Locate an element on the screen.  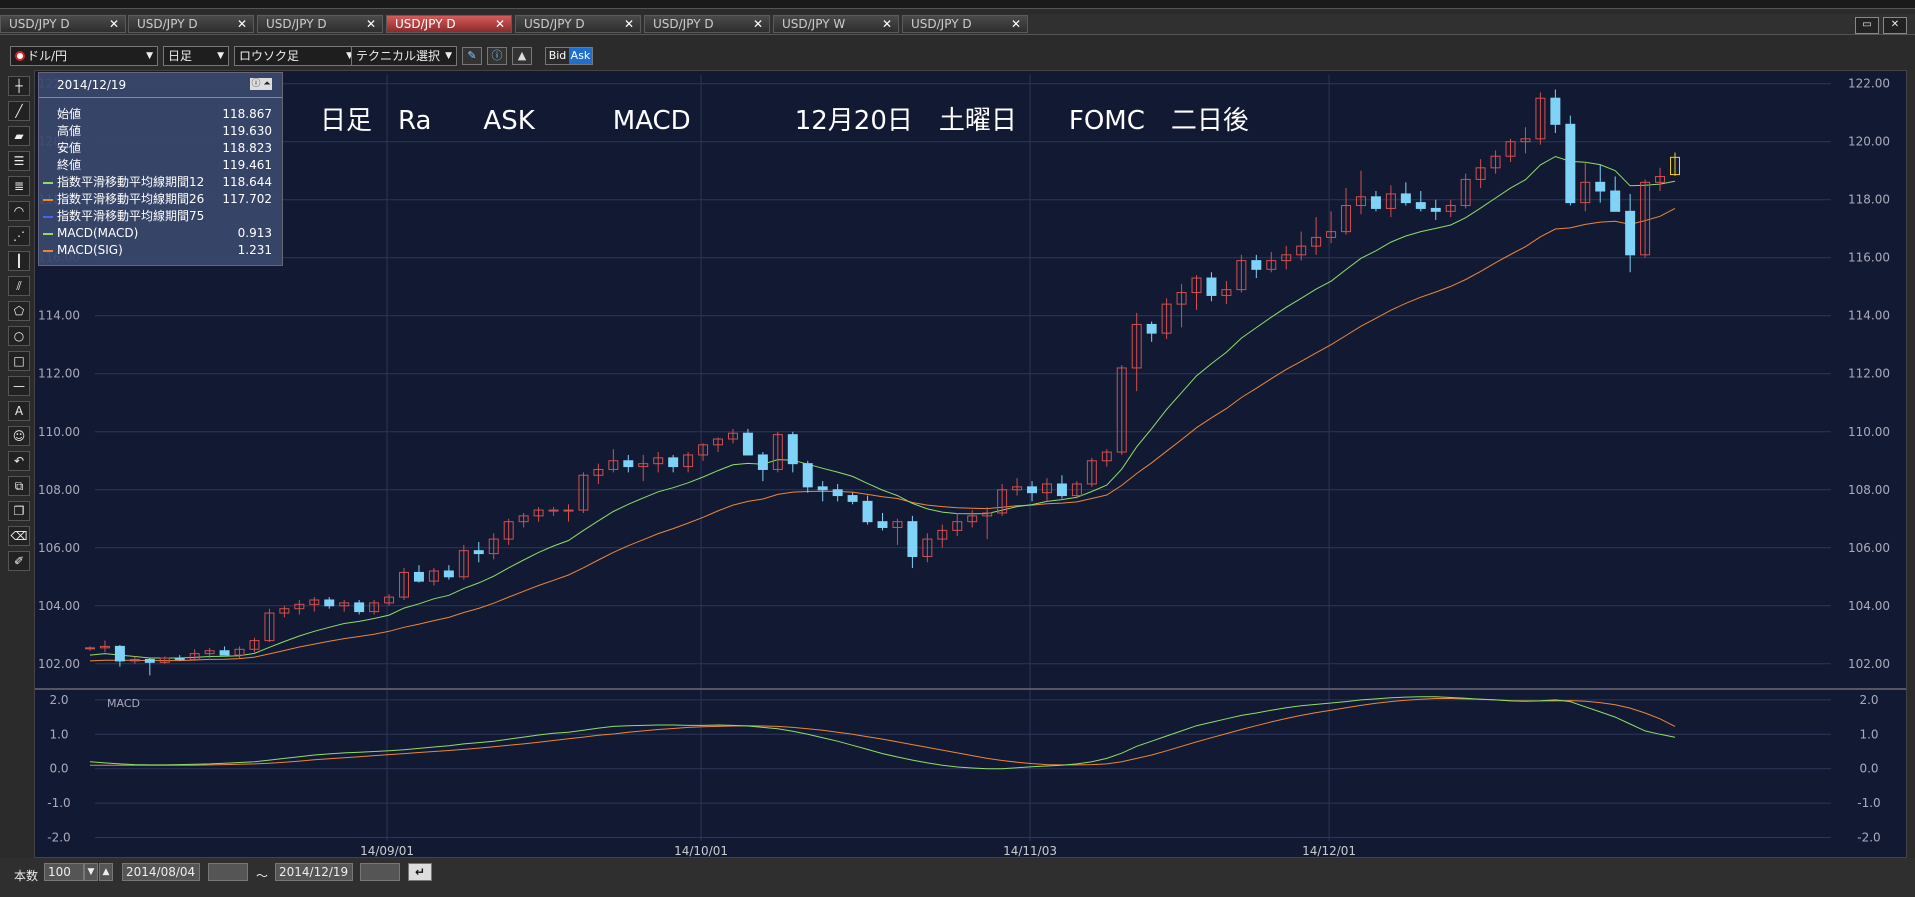
y-tick-label: 122.00 is located at coordinates (1869, 84).